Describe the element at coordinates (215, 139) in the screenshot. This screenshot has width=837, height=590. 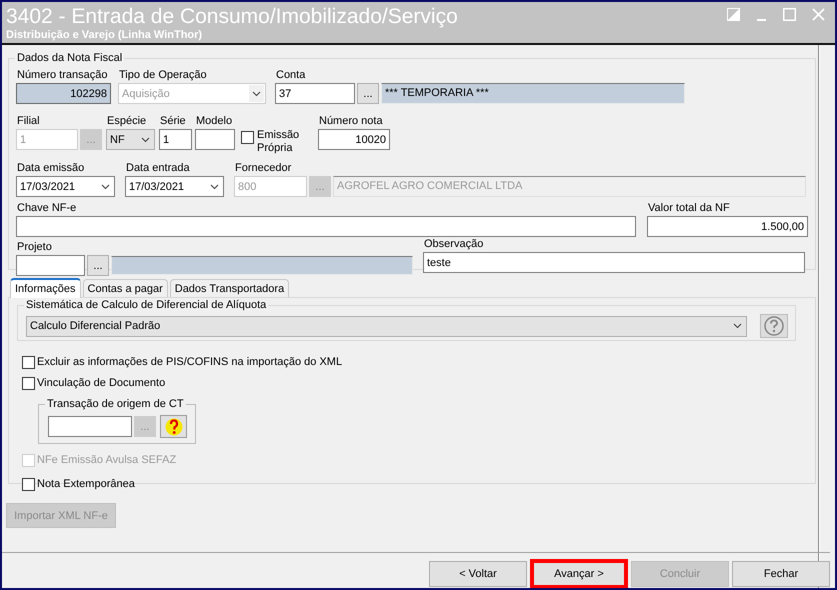
I see `model-field` at that location.